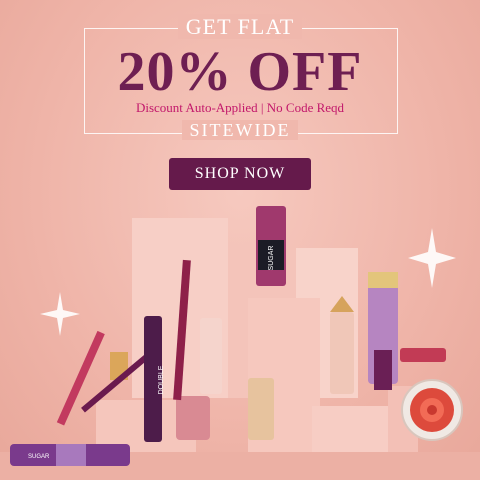 This screenshot has height=480, width=480. What do you see at coordinates (161, 379) in the screenshot?
I see `svg-text: DOUBLE` at bounding box center [161, 379].